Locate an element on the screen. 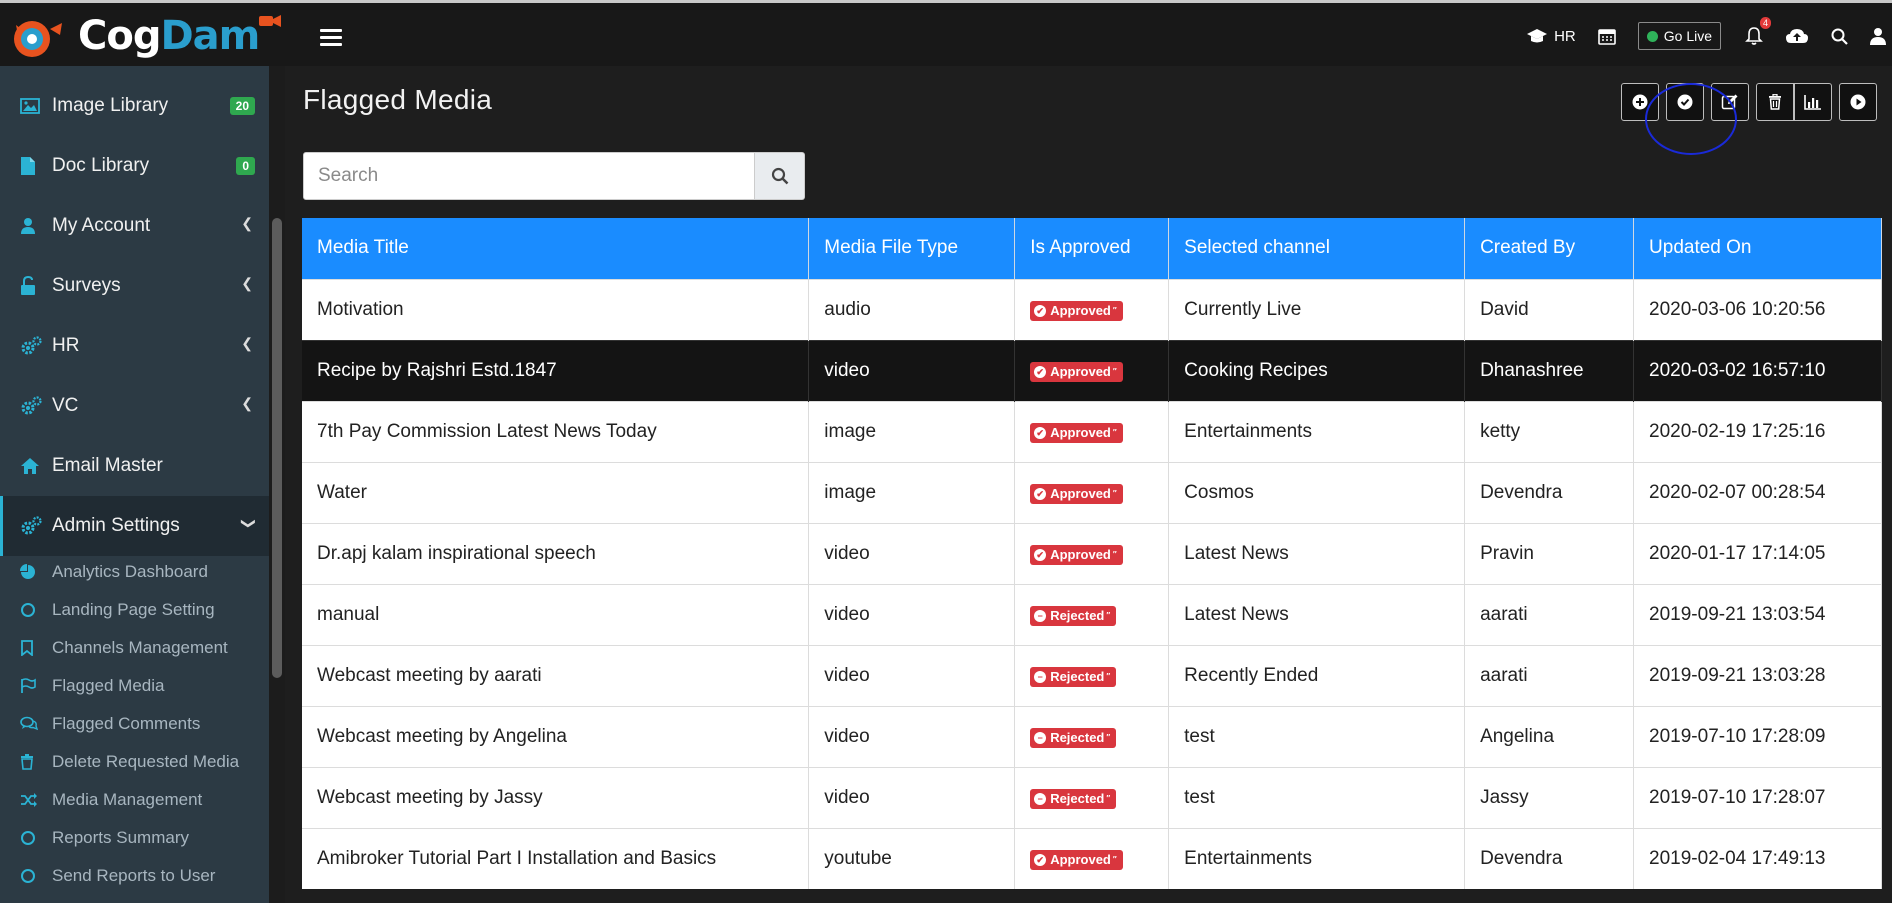 This screenshot has height=903, width=1892. column-header-selected-channel: Selected channel is located at coordinates (1317, 248).